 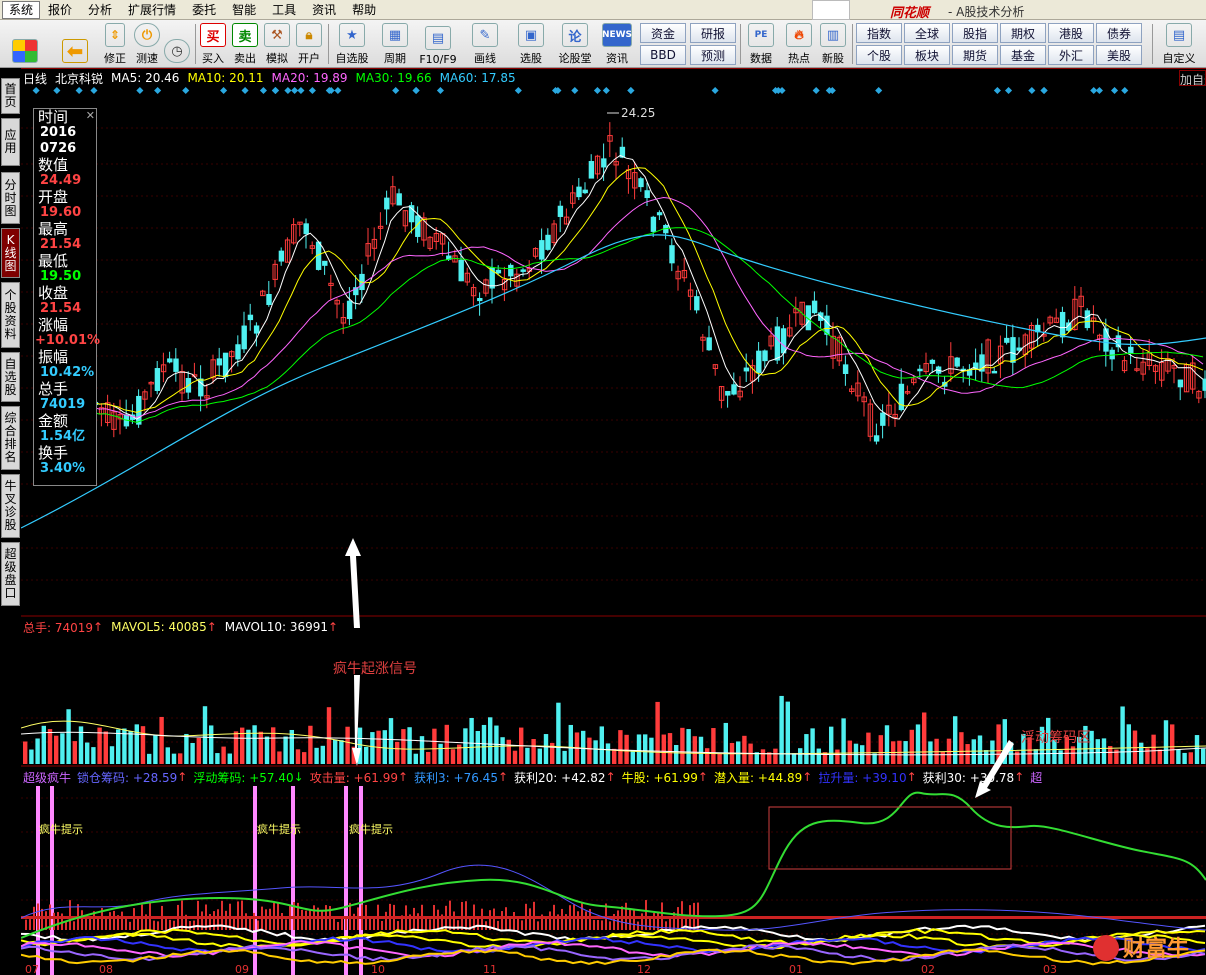 What do you see at coordinates (833, 44) in the screenshot?
I see `ipo-button: ▥ 新股` at bounding box center [833, 44].